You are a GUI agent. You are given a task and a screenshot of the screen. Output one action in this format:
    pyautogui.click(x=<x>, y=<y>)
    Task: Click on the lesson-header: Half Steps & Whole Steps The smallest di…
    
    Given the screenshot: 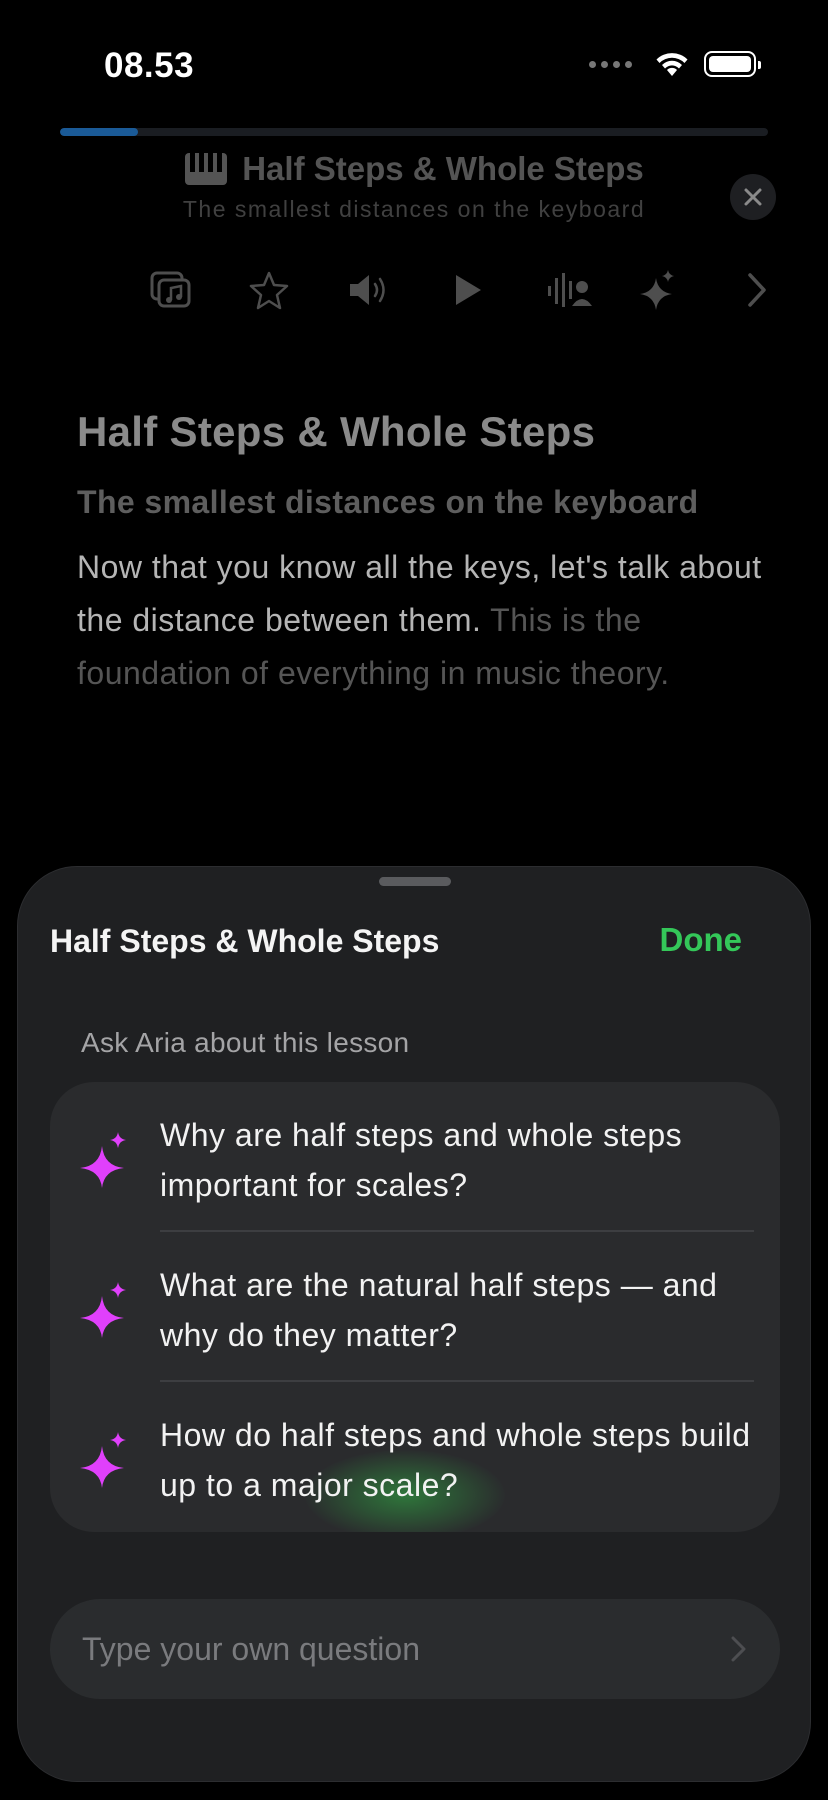 What is the action you would take?
    pyautogui.click(x=414, y=186)
    